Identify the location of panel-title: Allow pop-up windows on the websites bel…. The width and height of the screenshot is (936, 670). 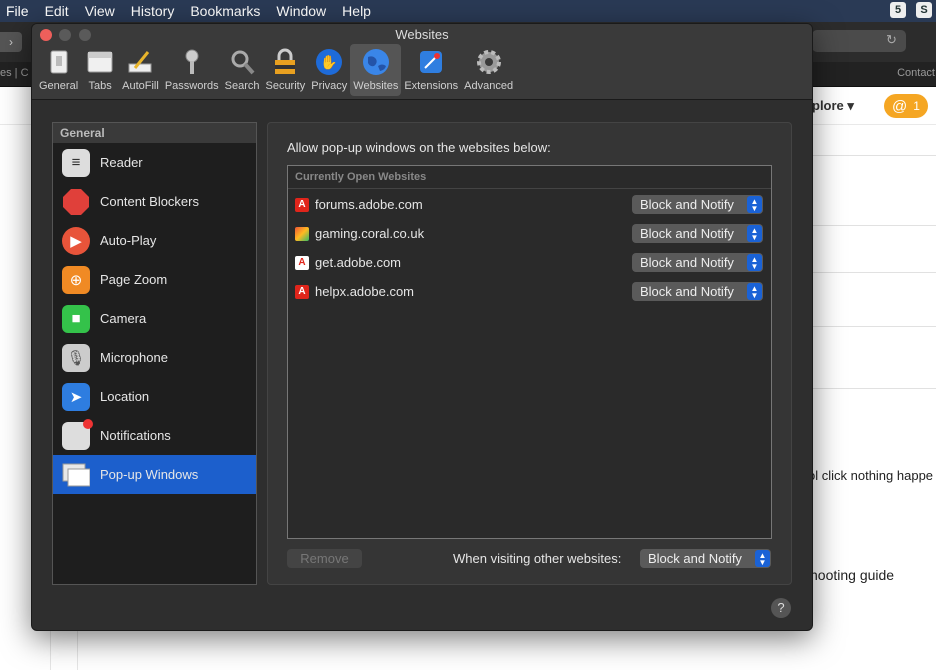
(419, 147).